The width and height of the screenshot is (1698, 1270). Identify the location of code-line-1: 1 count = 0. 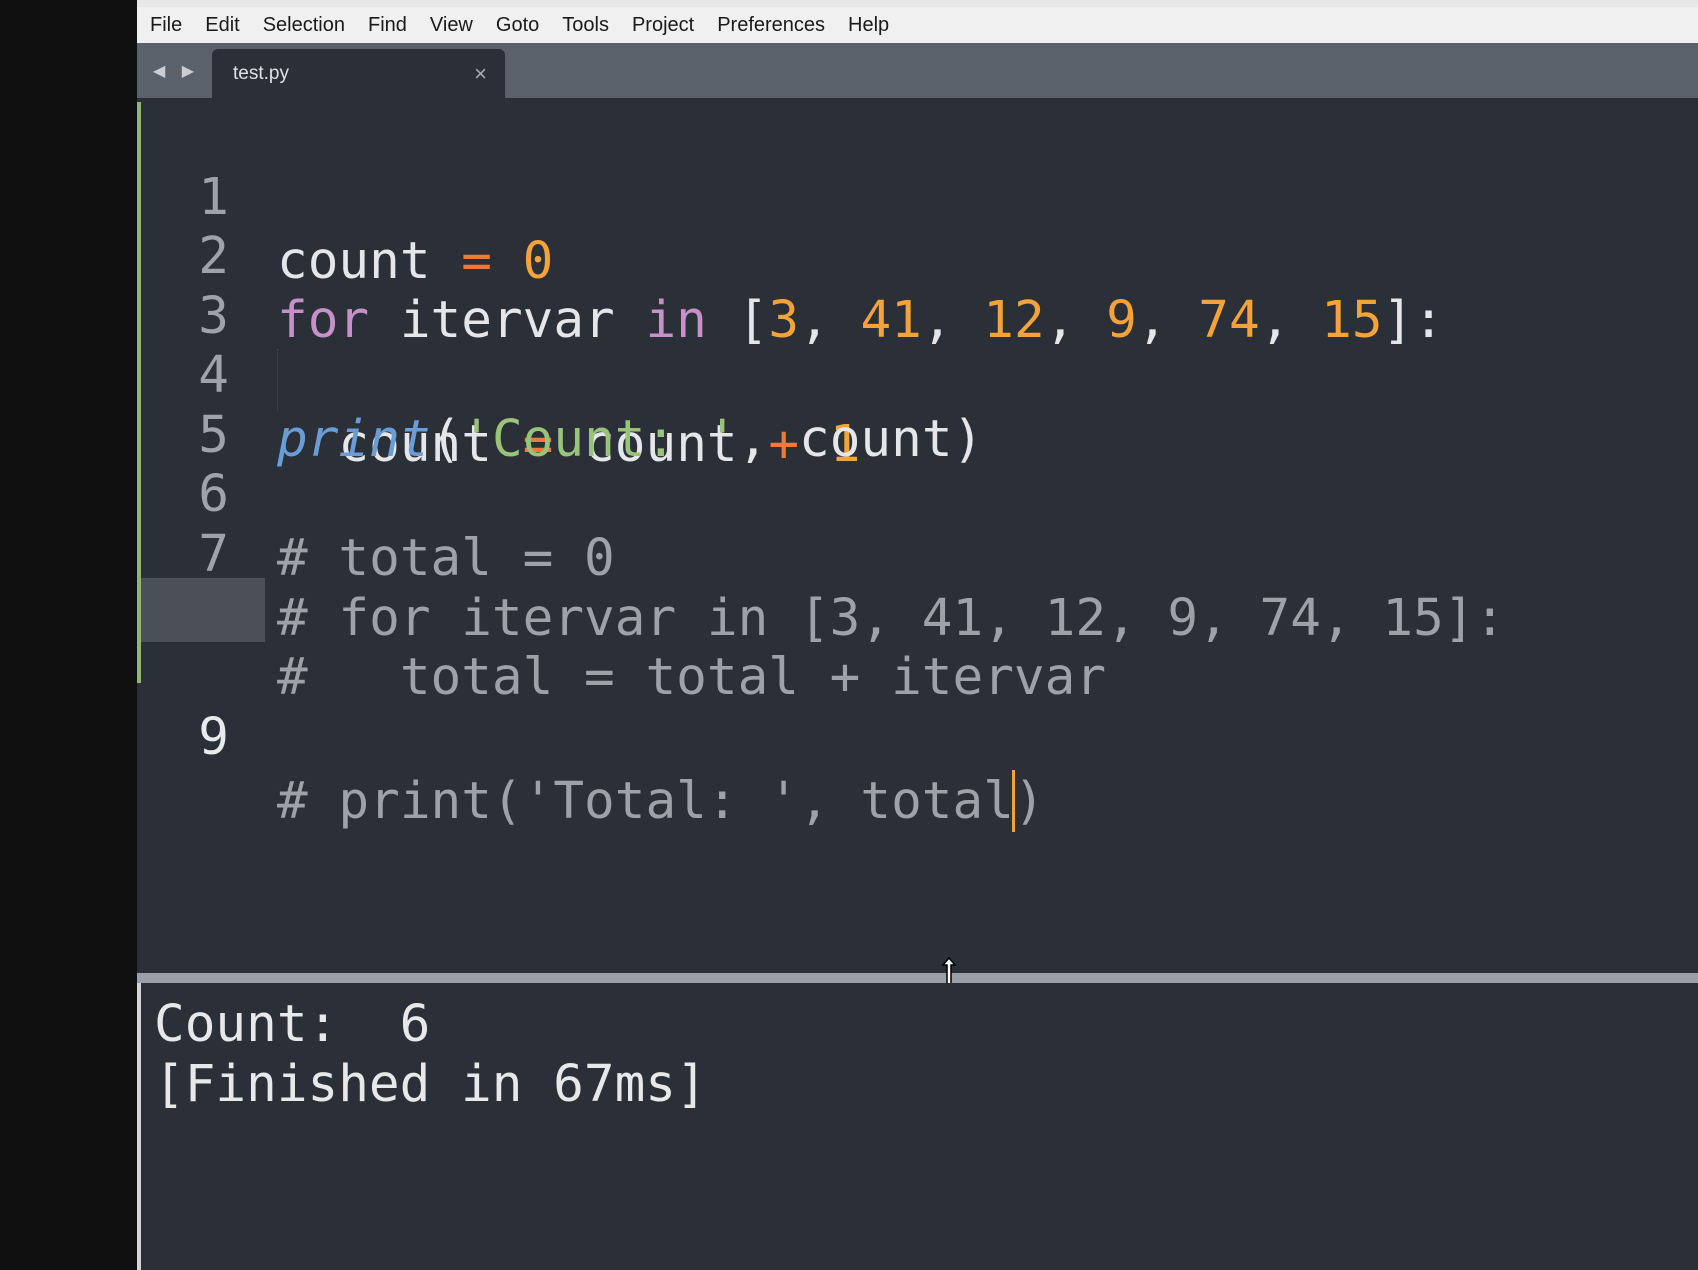
(917, 196).